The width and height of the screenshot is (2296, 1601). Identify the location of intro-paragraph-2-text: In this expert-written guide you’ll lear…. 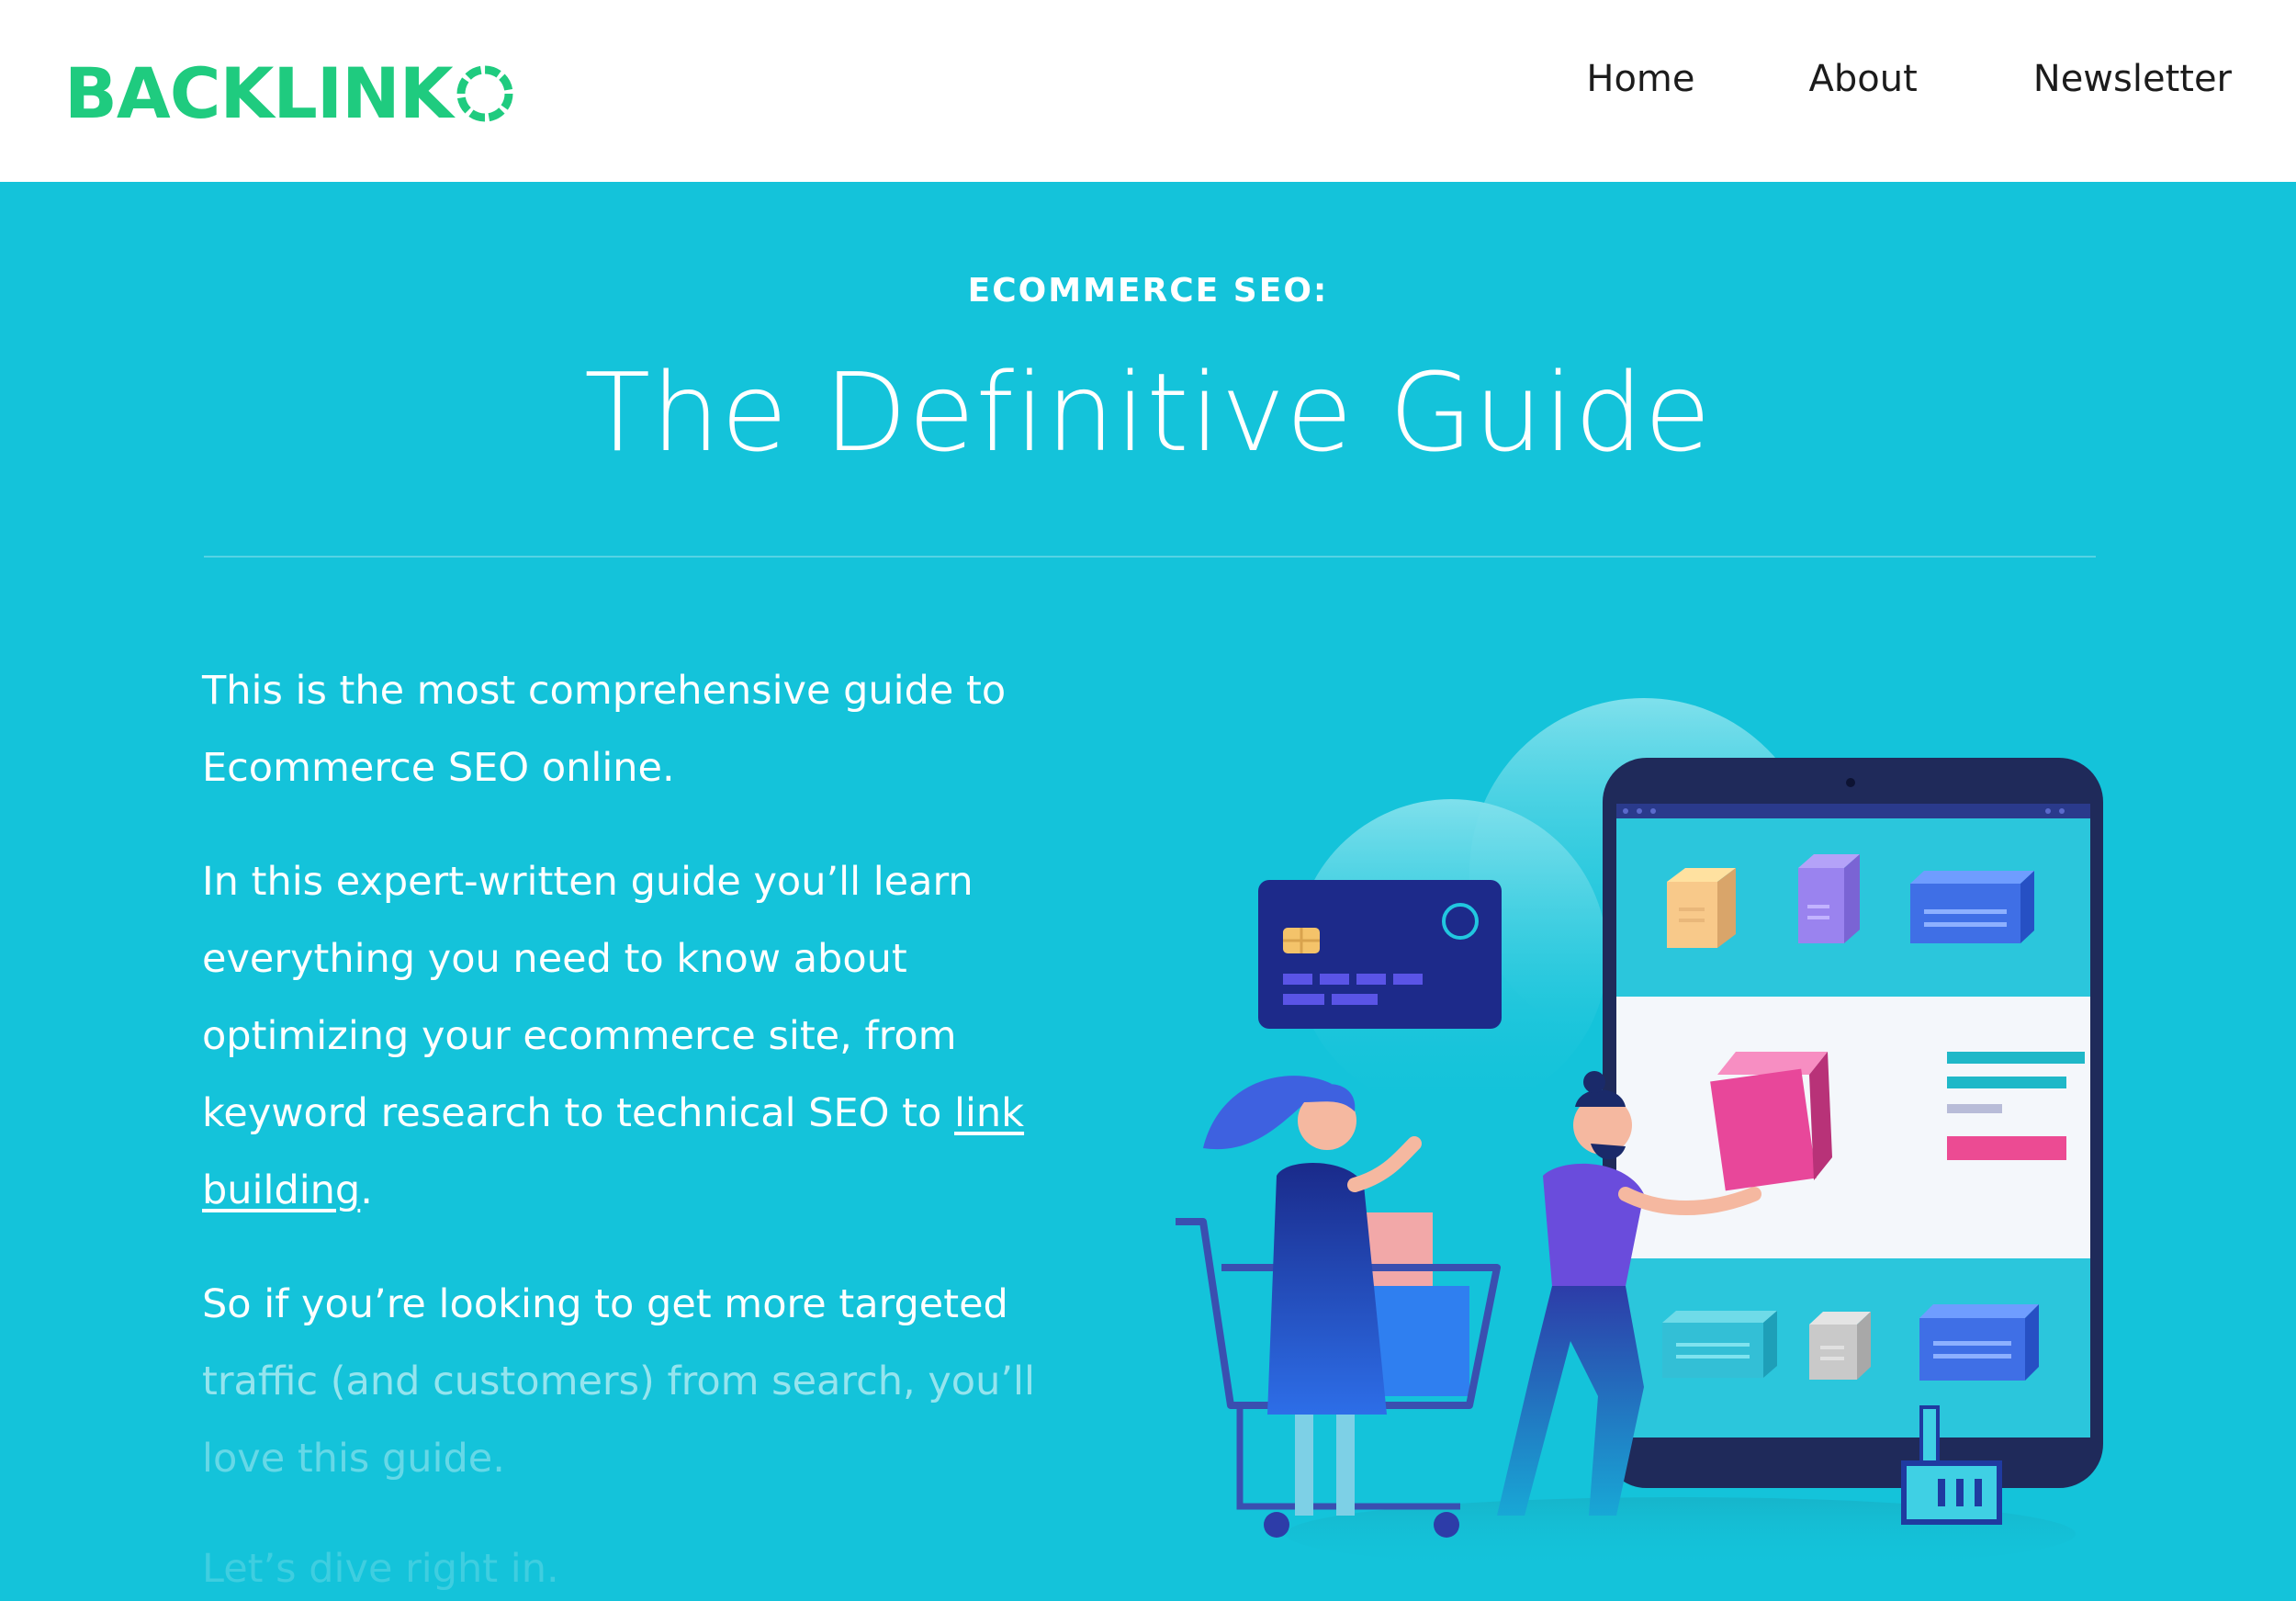
(588, 997).